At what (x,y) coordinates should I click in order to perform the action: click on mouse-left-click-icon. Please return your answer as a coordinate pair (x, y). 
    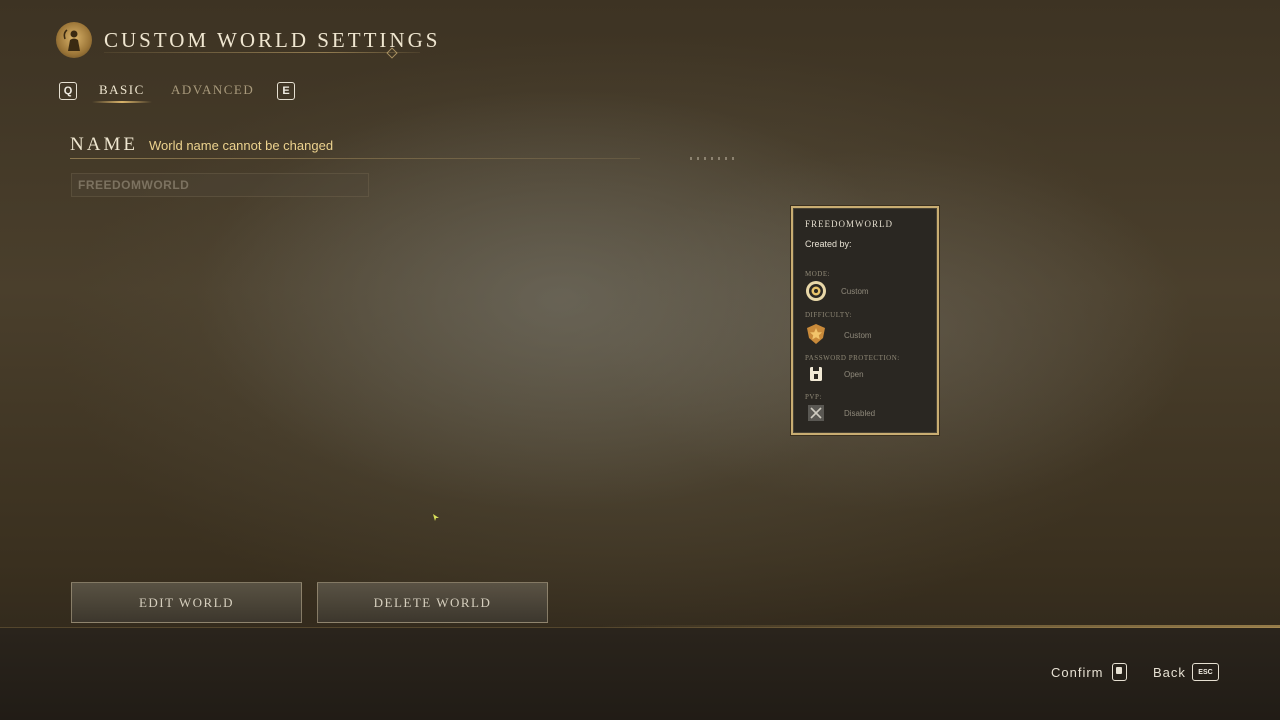
    Looking at the image, I should click on (1119, 672).